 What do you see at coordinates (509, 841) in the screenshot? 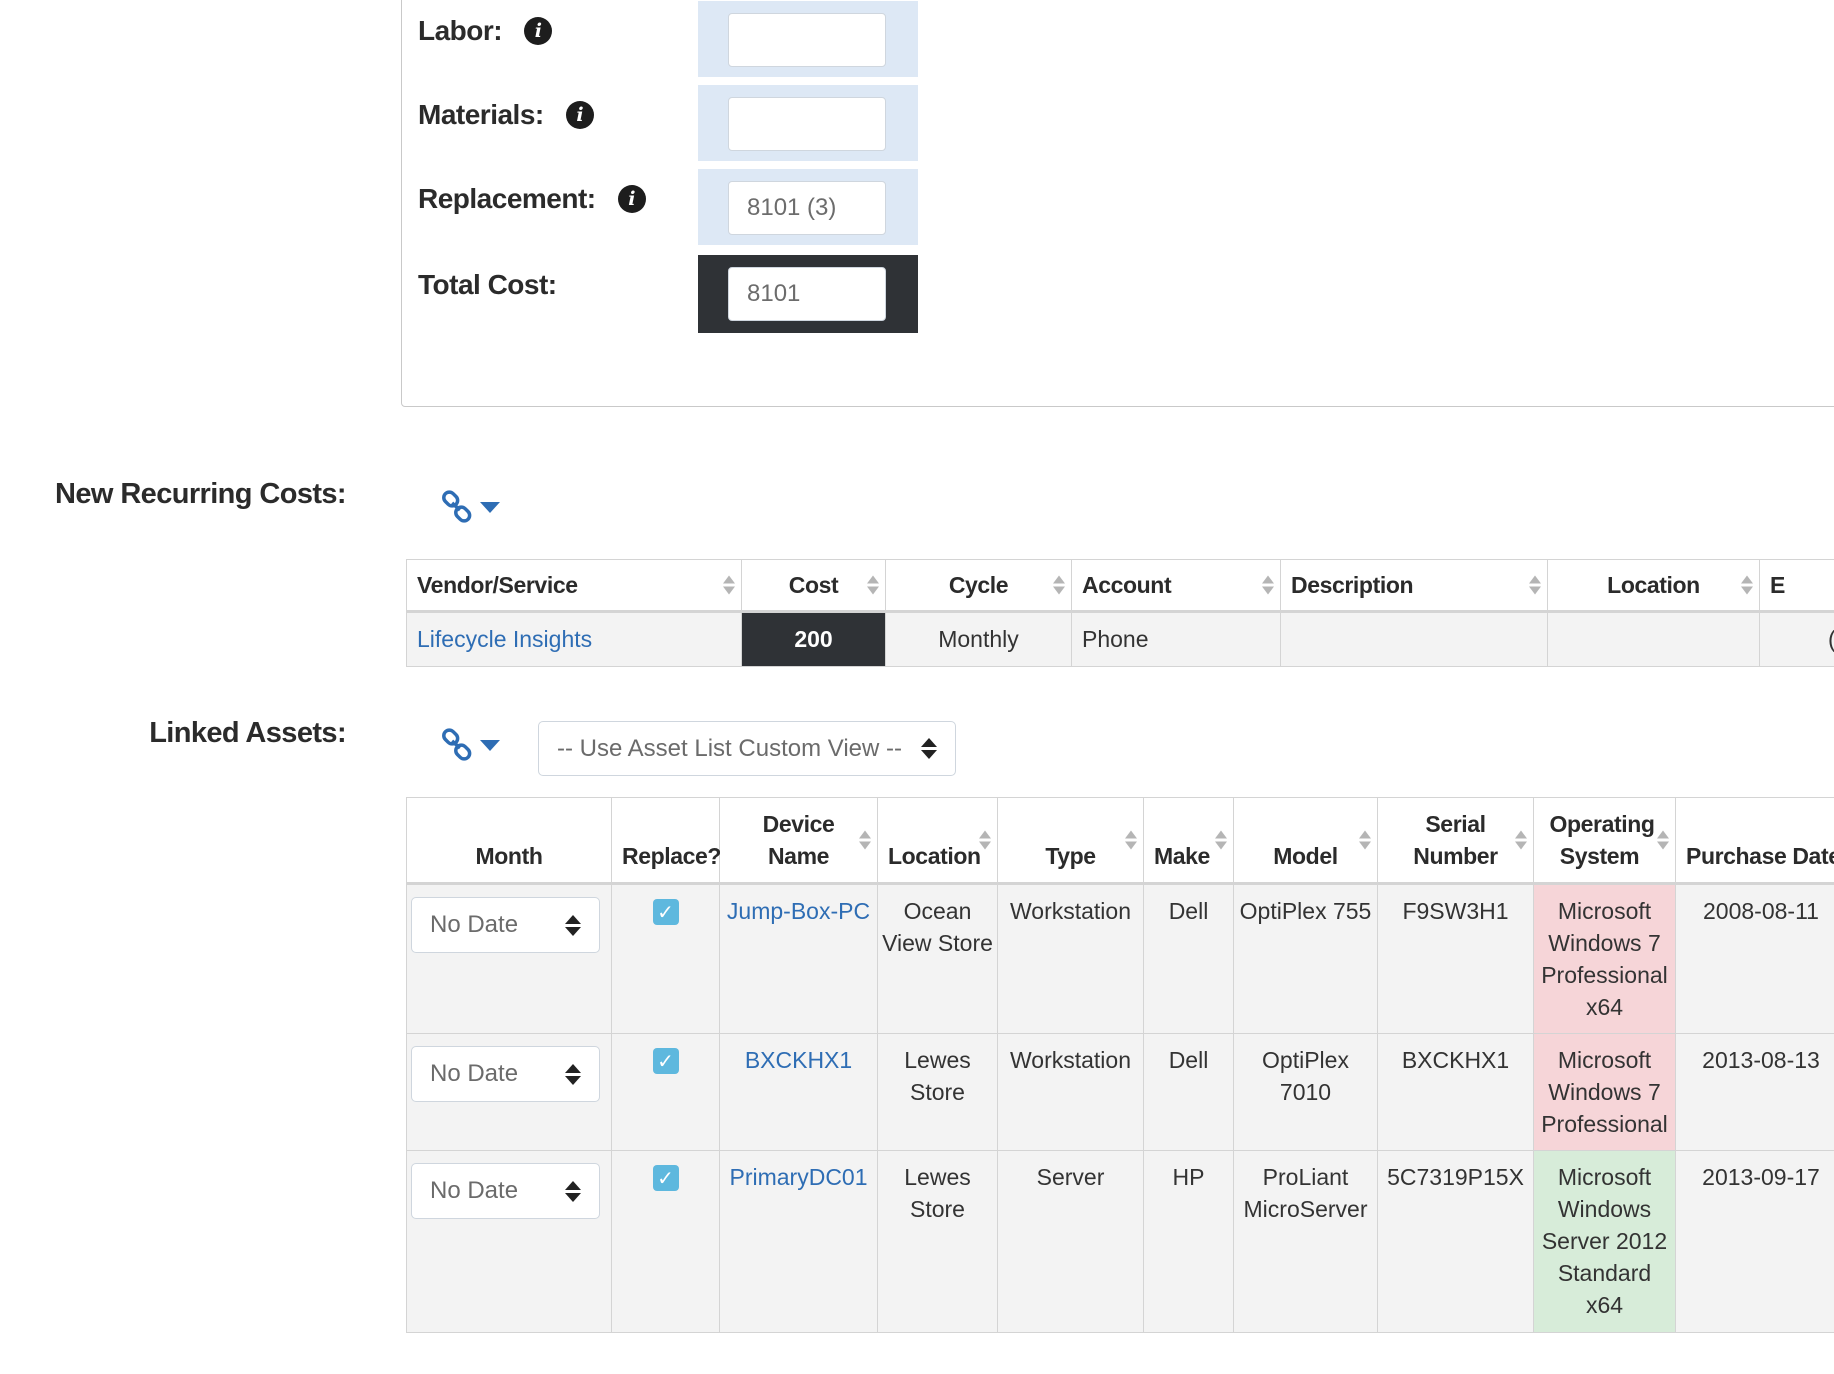
I see `column-header-month: Month` at bounding box center [509, 841].